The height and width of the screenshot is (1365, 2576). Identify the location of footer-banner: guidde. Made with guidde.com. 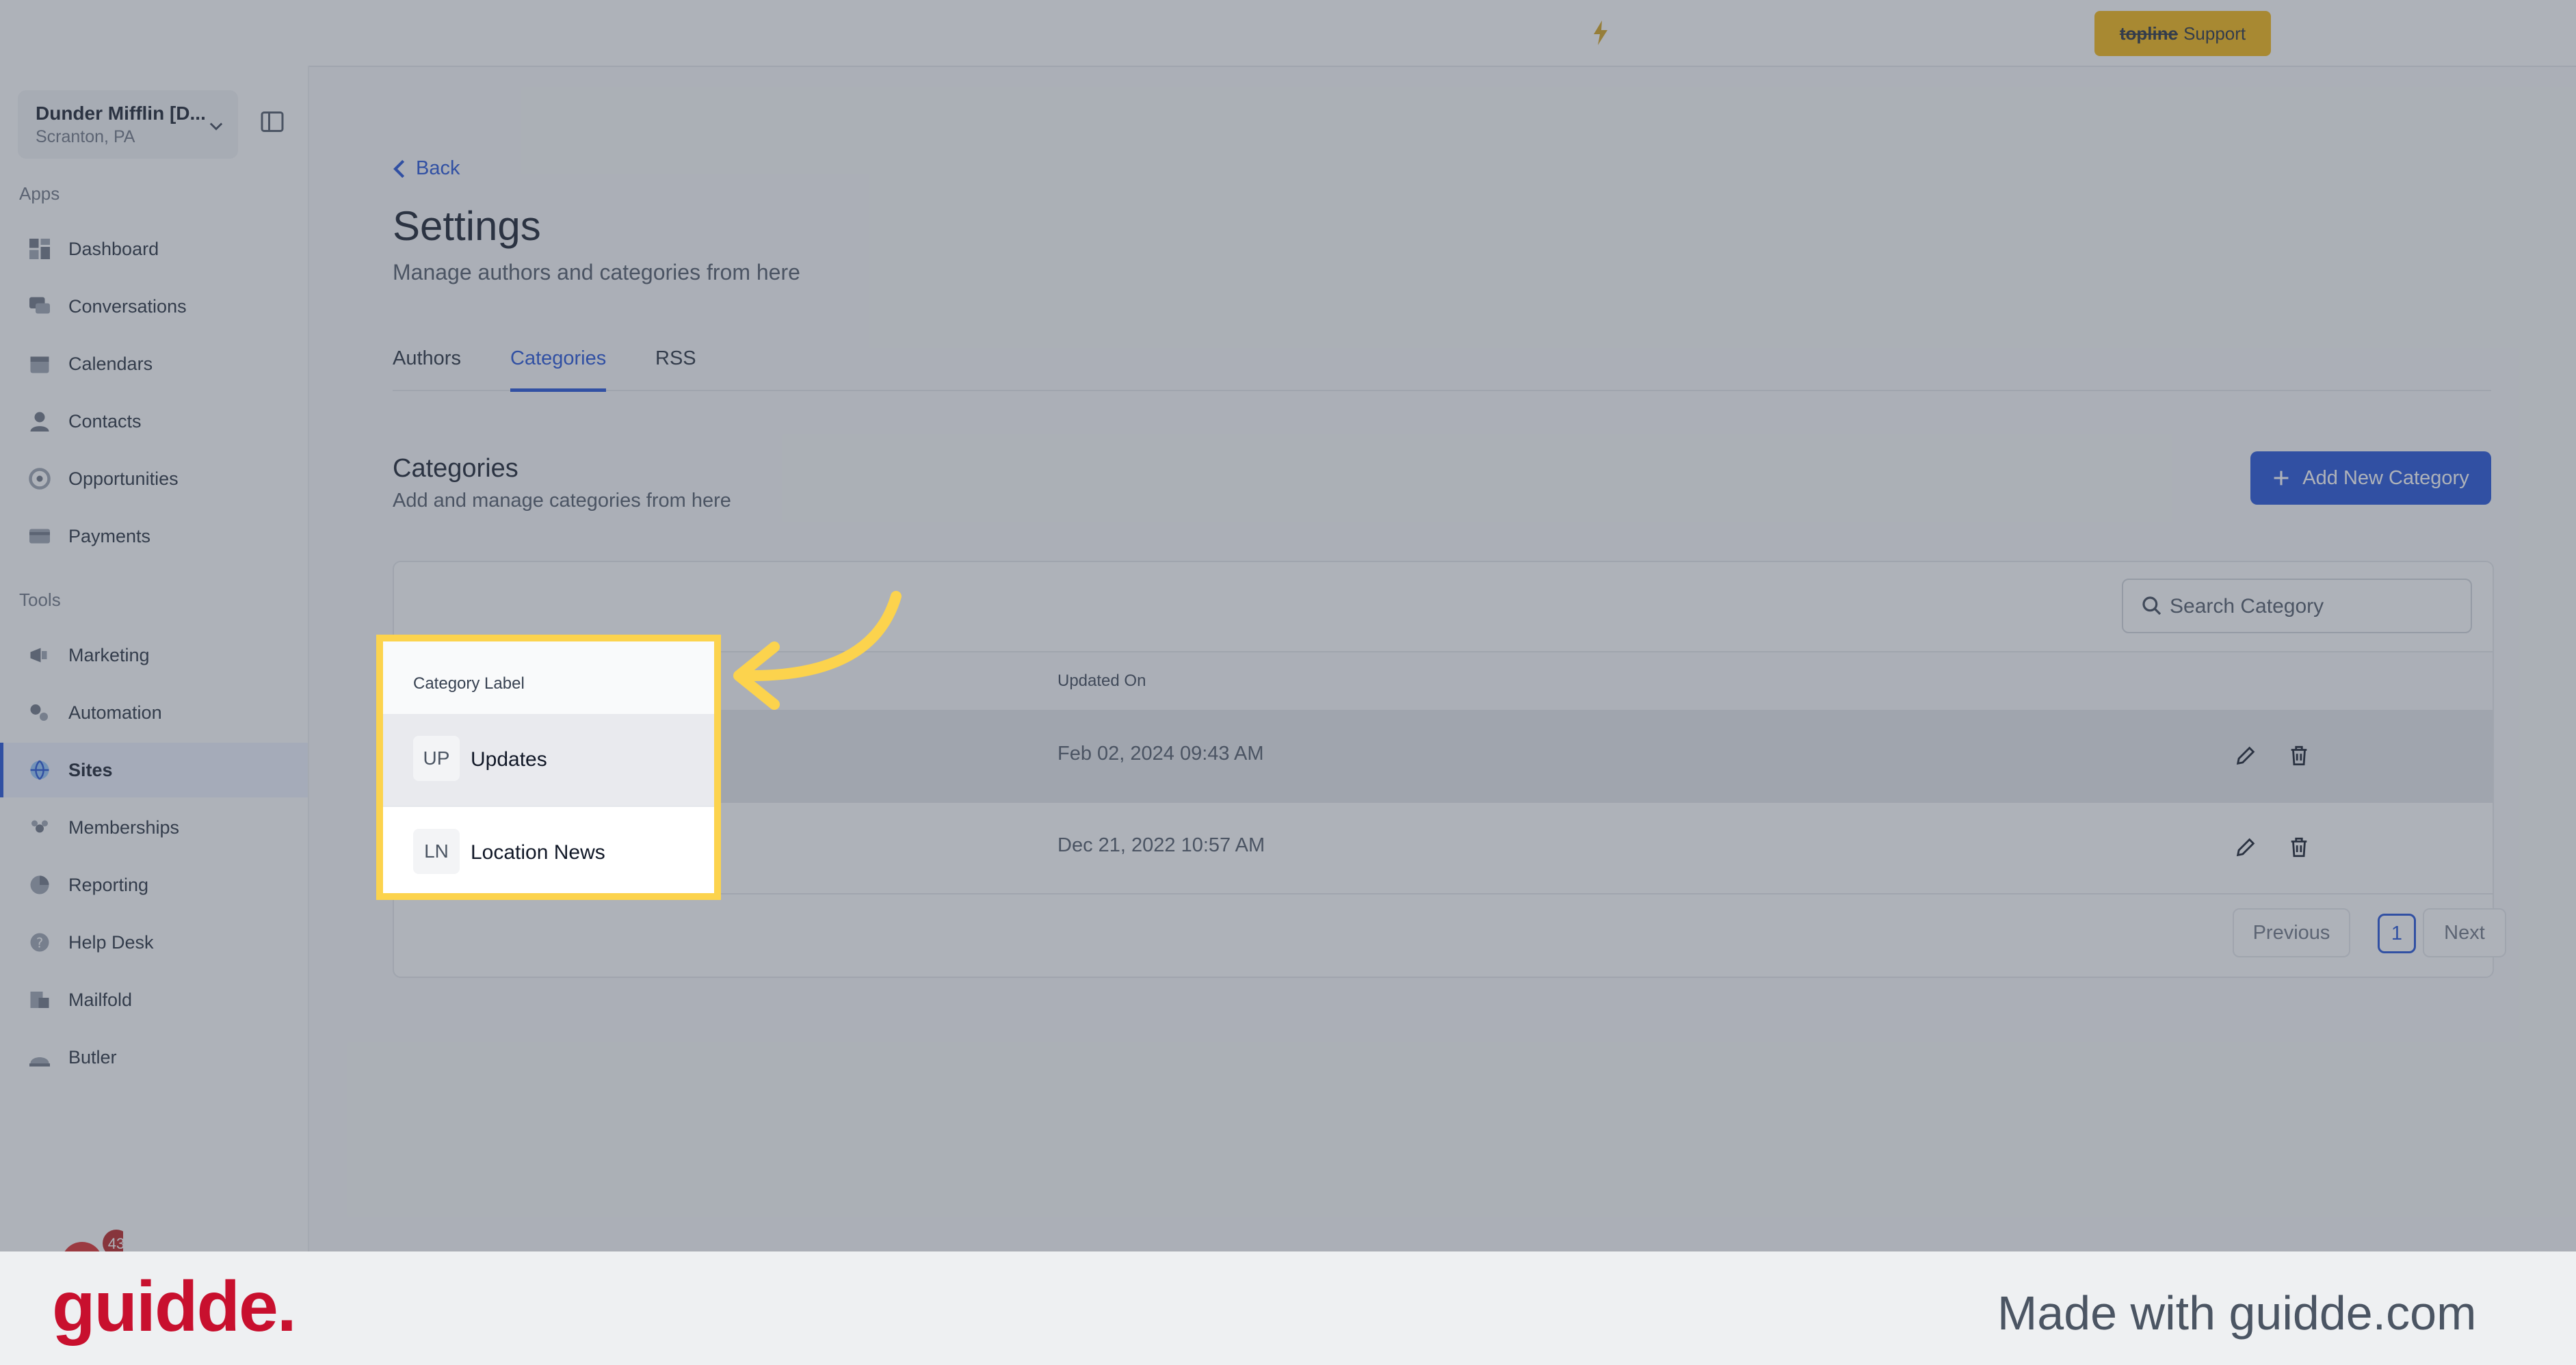
(1288, 1308).